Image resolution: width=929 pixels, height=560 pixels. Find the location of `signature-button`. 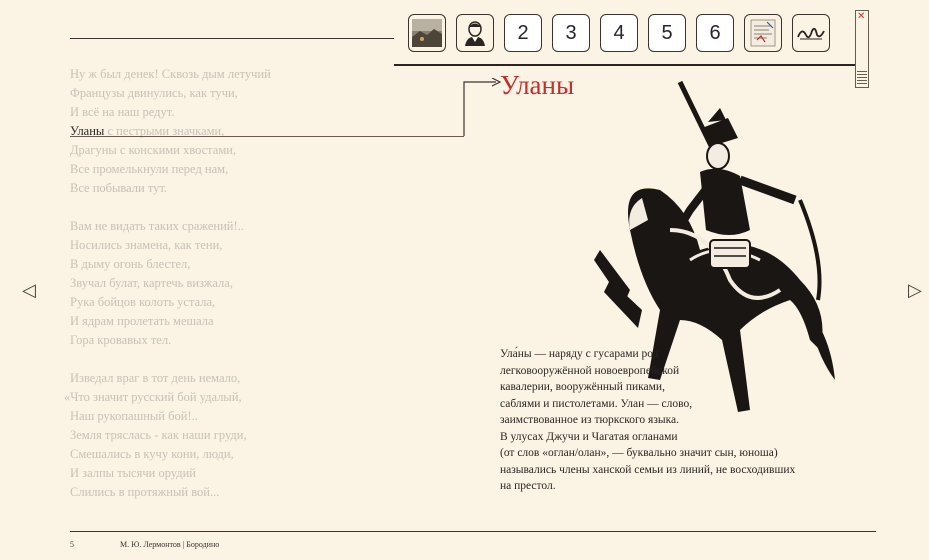

signature-button is located at coordinates (811, 33).